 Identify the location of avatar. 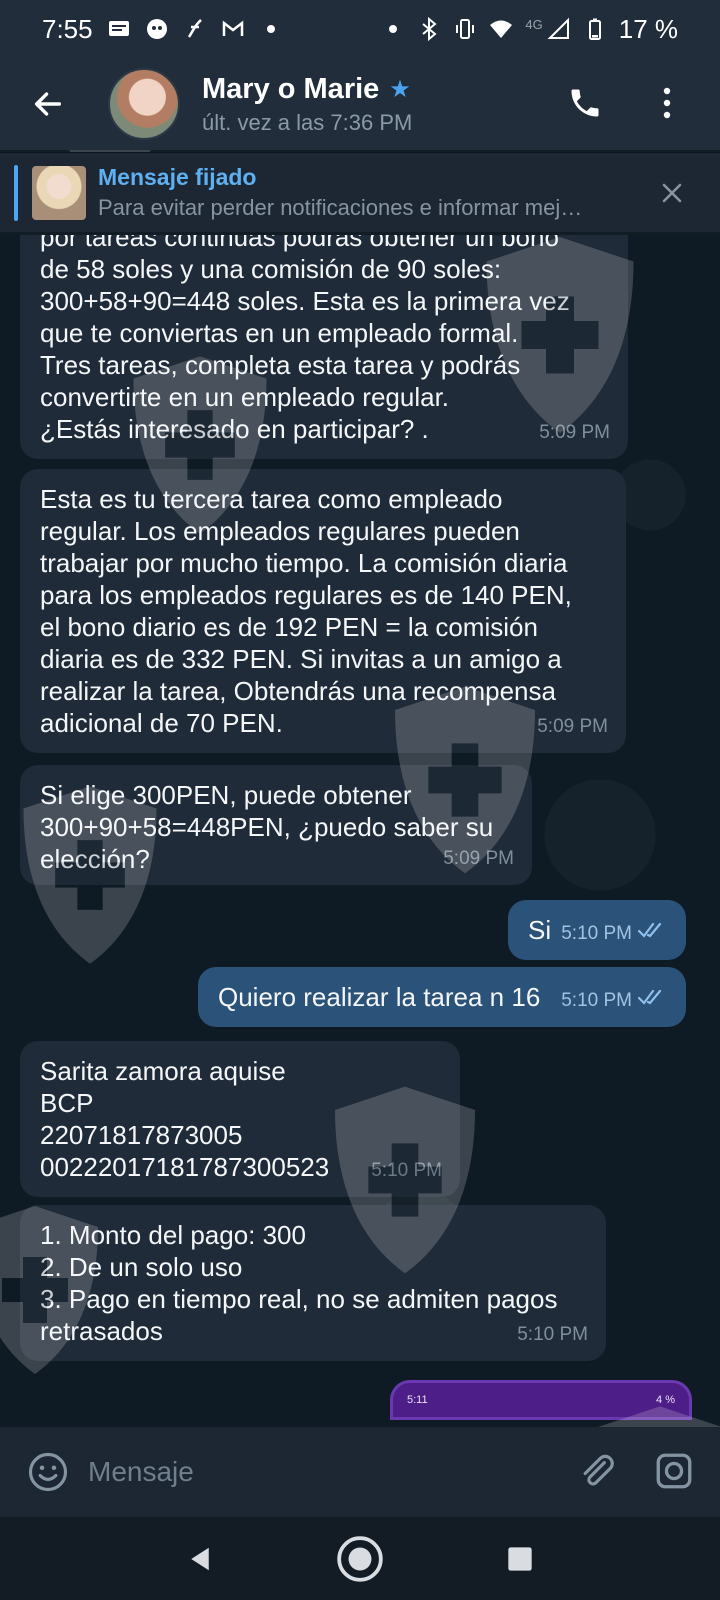
(144, 104).